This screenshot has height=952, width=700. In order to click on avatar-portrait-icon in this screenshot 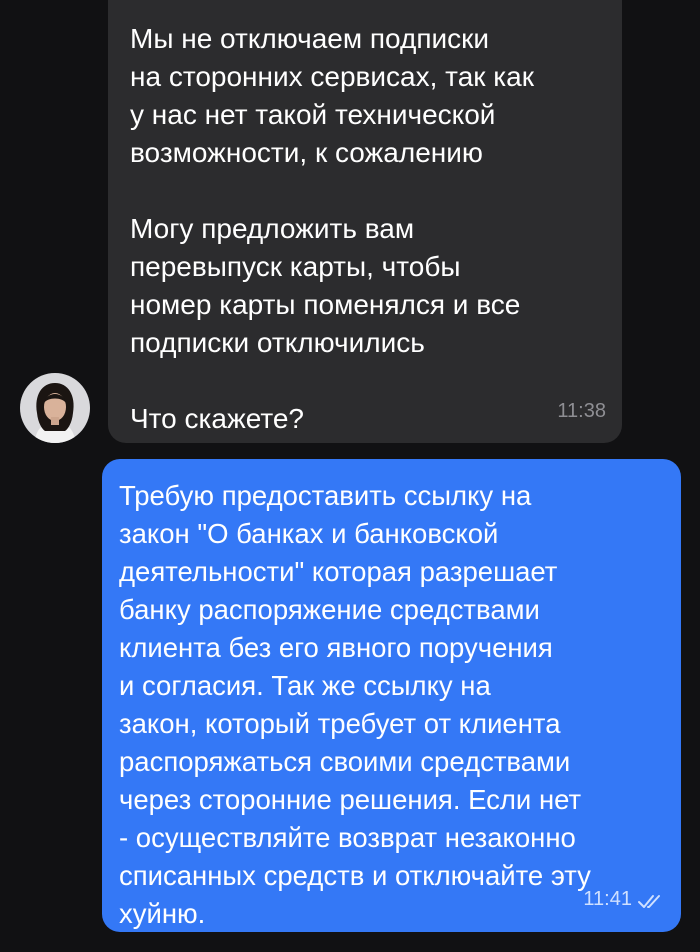, I will do `click(55, 408)`.